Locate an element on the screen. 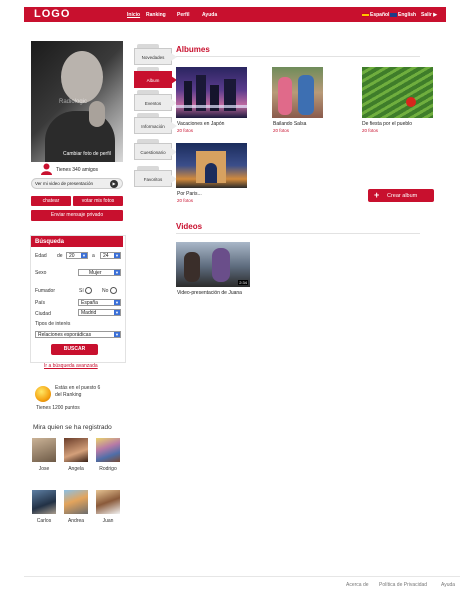  album-name-salsa: Bailando Salsa is located at coordinates (289, 124).